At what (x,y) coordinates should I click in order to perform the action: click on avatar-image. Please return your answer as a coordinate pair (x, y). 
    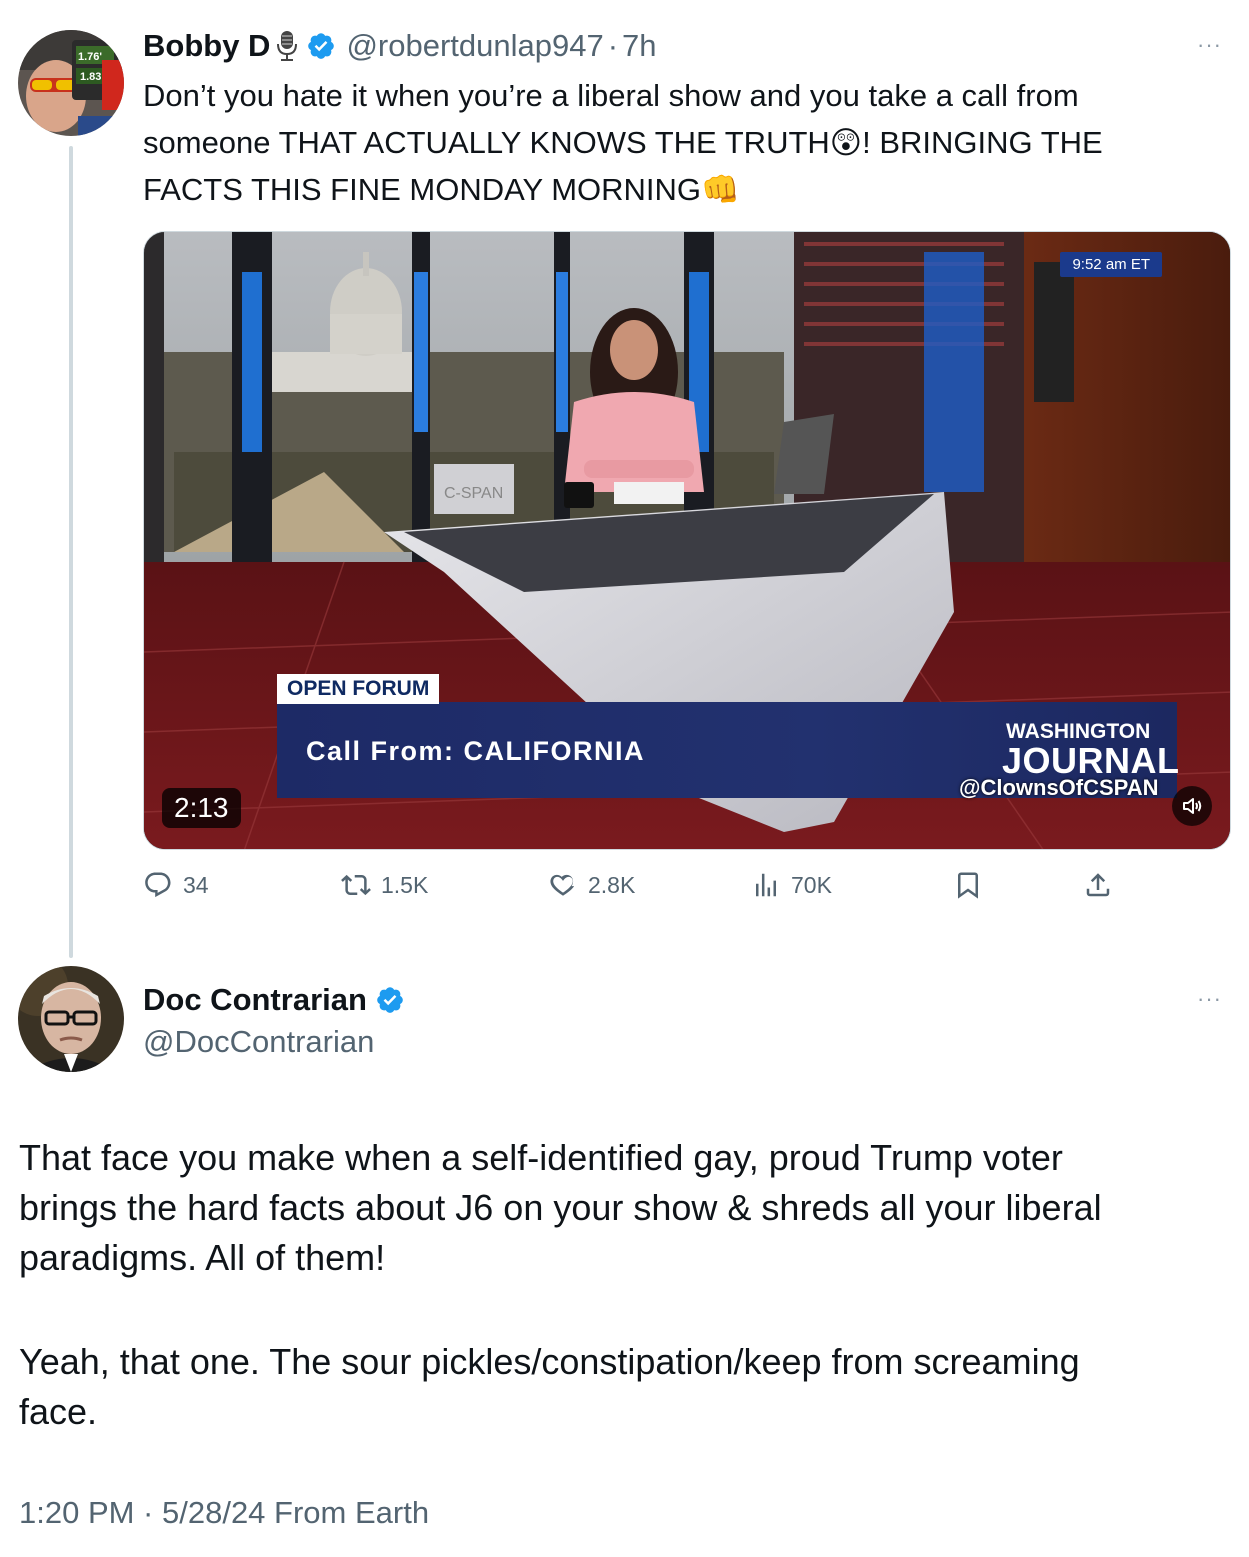
    Looking at the image, I should click on (71, 1019).